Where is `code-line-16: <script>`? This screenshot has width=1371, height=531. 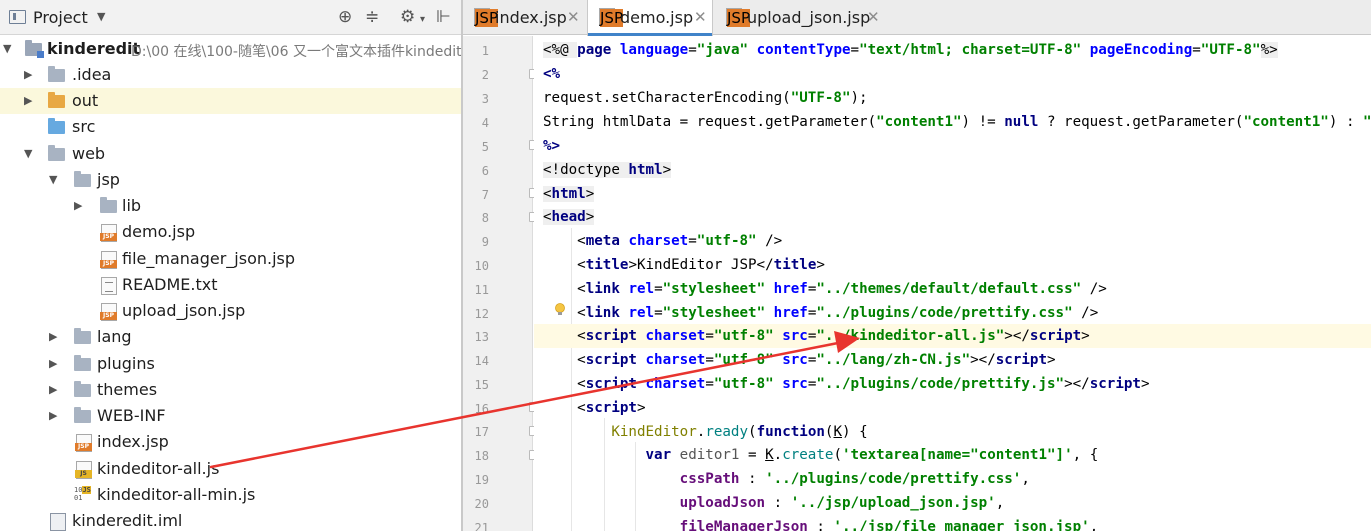
code-line-16: <script> is located at coordinates (594, 408).